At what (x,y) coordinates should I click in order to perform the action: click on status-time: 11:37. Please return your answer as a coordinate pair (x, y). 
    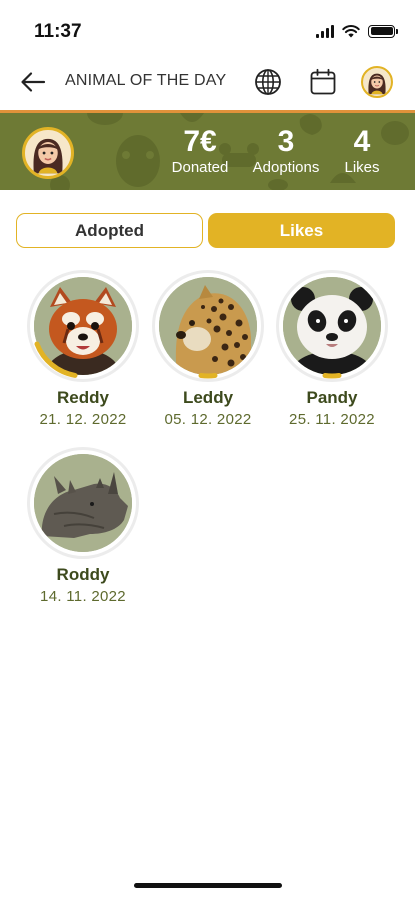
    Looking at the image, I should click on (58, 31).